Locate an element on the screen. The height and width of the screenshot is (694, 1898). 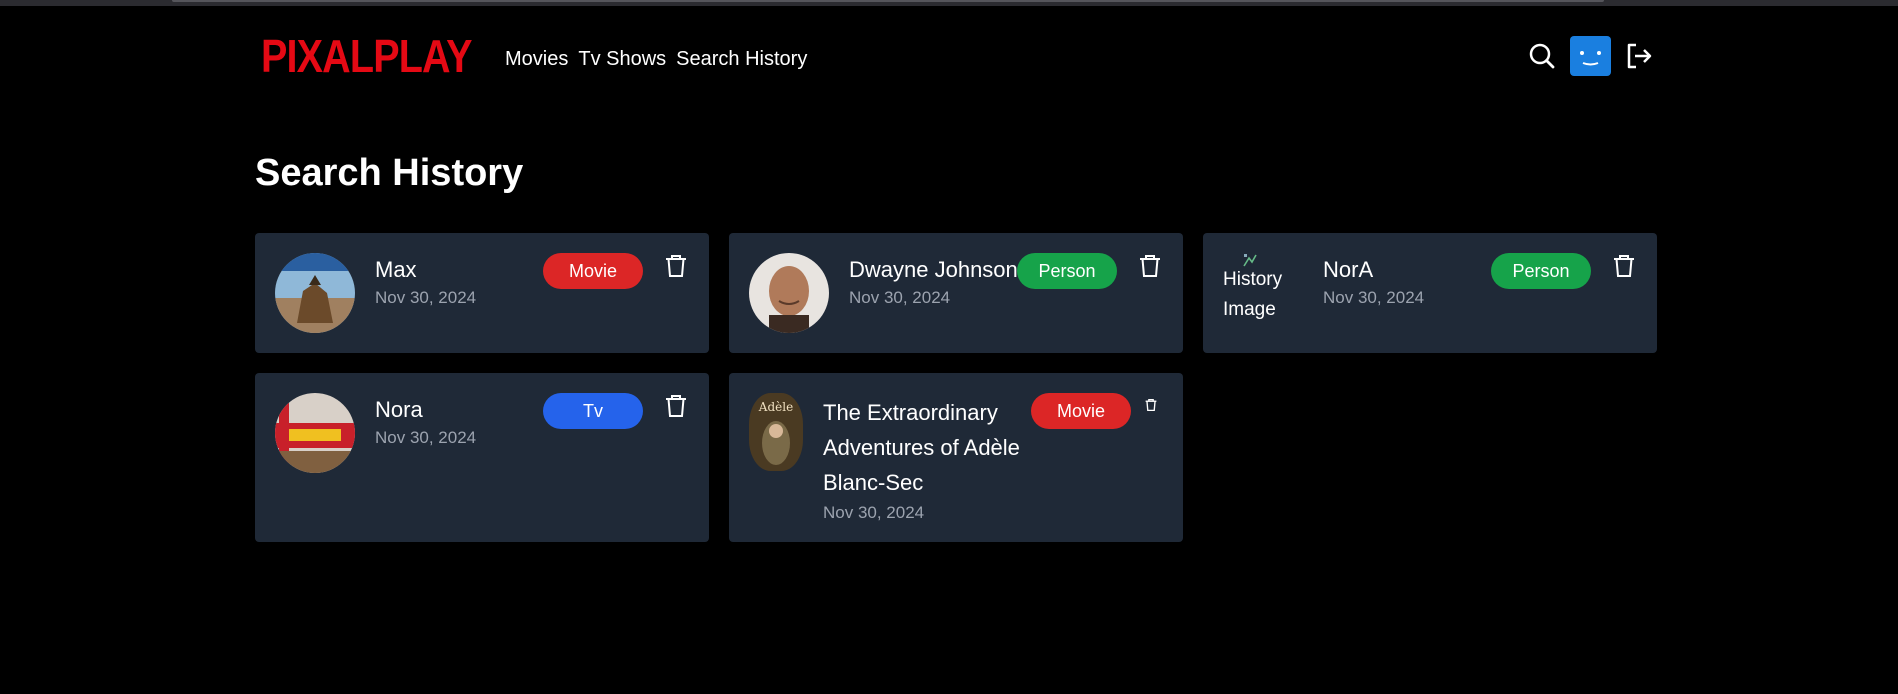
history-card: Dwayne Johnson Nov 30, 2024 Person is located at coordinates (956, 293).